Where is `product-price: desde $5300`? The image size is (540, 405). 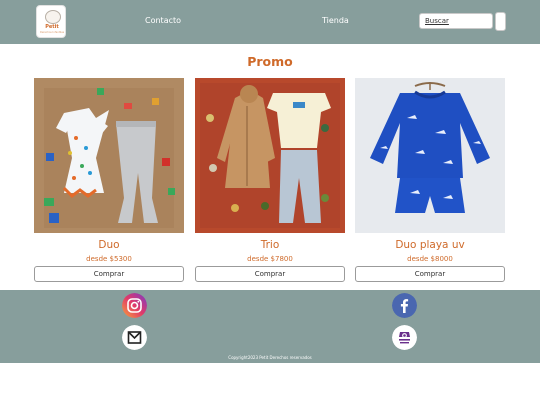
product-price: desde $5300 is located at coordinates (109, 259).